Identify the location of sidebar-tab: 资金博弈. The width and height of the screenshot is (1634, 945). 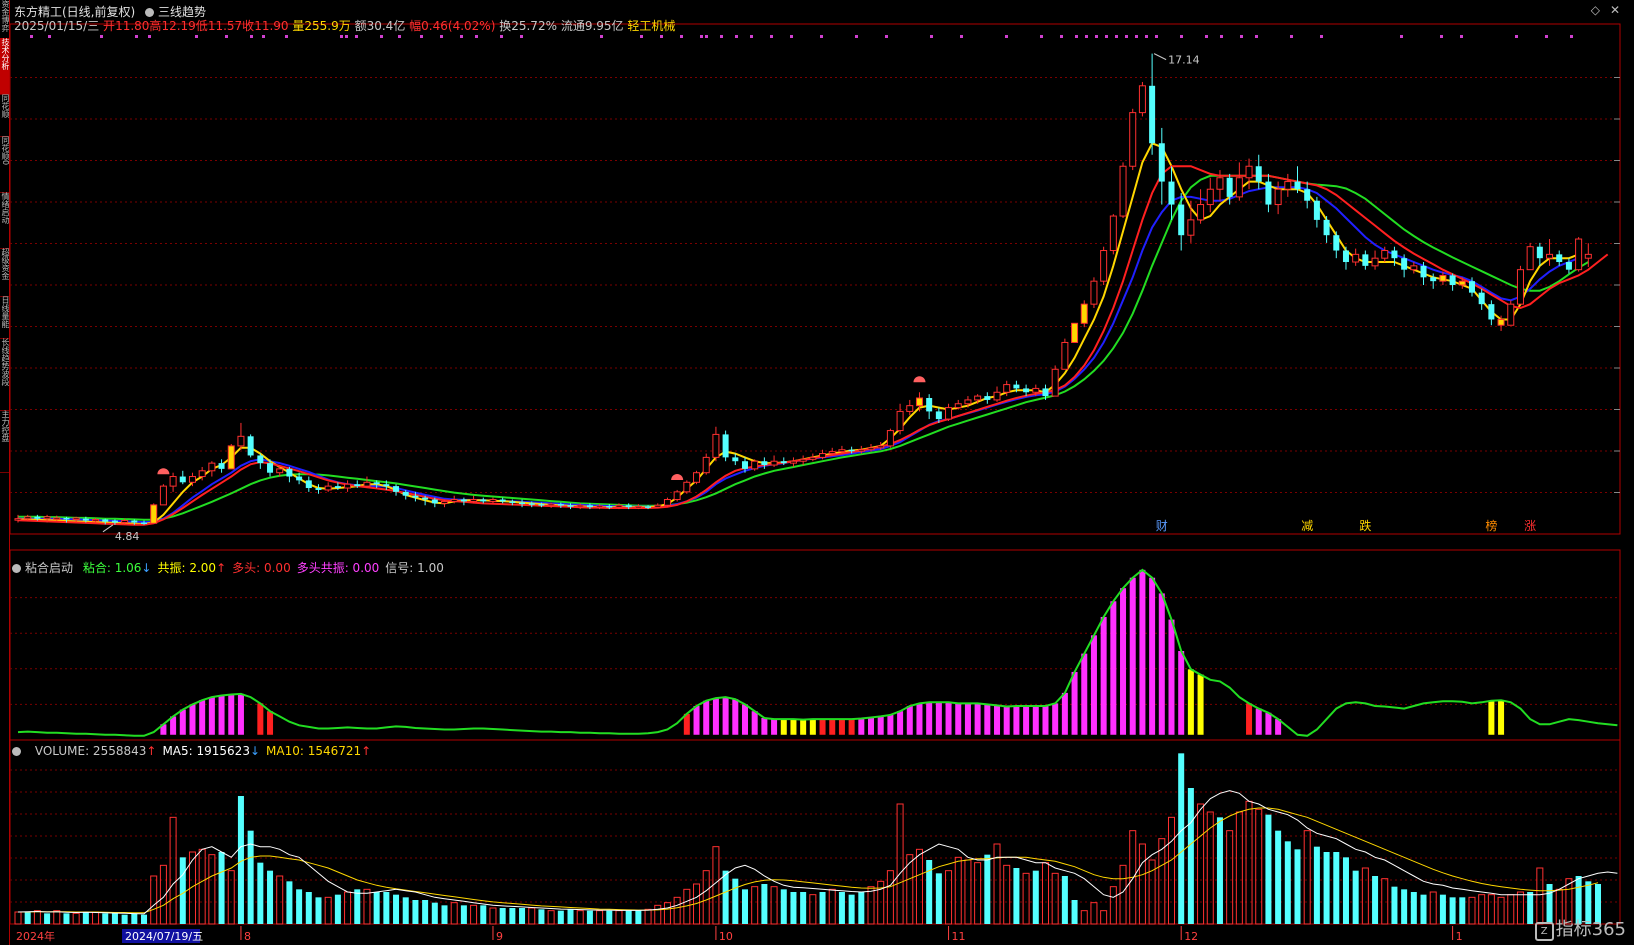
(4, 19).